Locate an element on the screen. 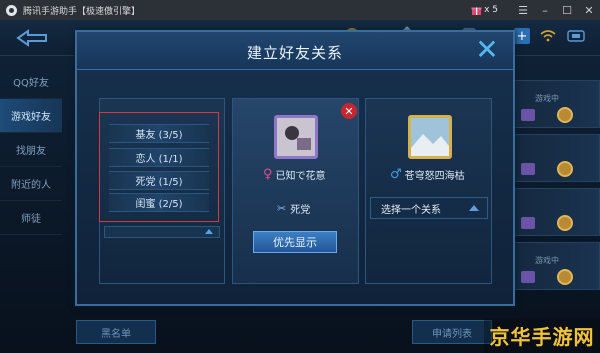 The width and height of the screenshot is (600, 353). gift-badge: x 5 is located at coordinates (484, 10).